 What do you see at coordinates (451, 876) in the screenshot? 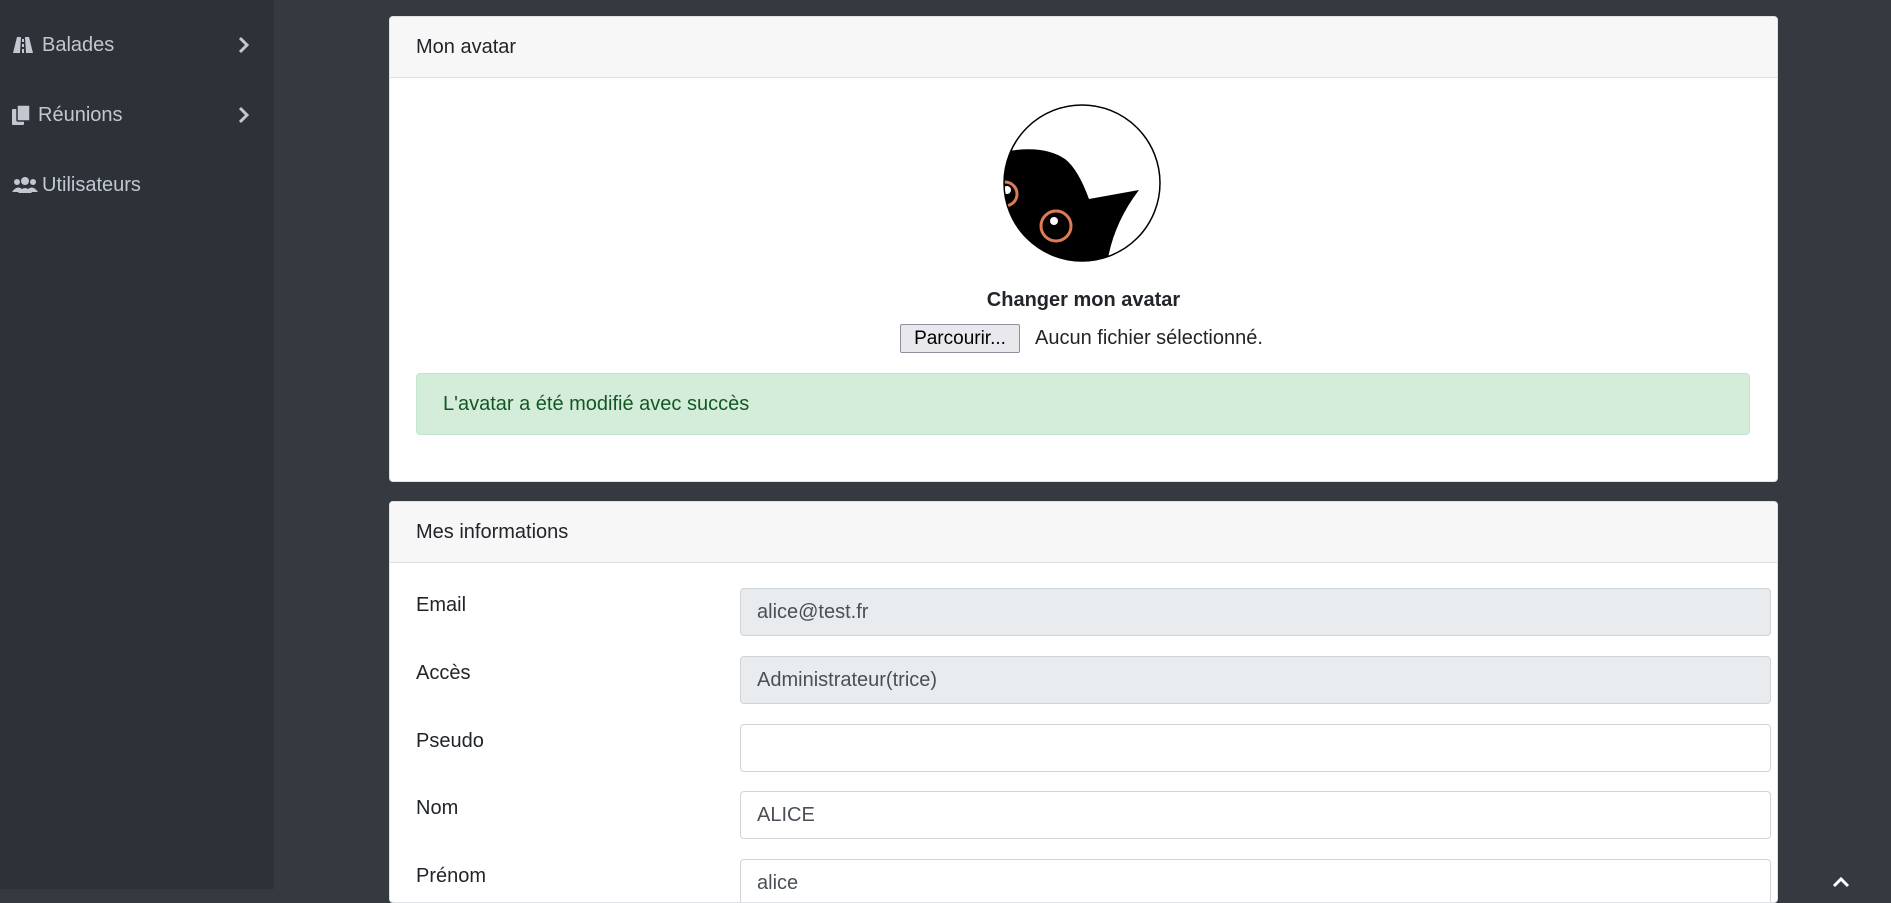
I see `prenom-label: Prénom` at bounding box center [451, 876].